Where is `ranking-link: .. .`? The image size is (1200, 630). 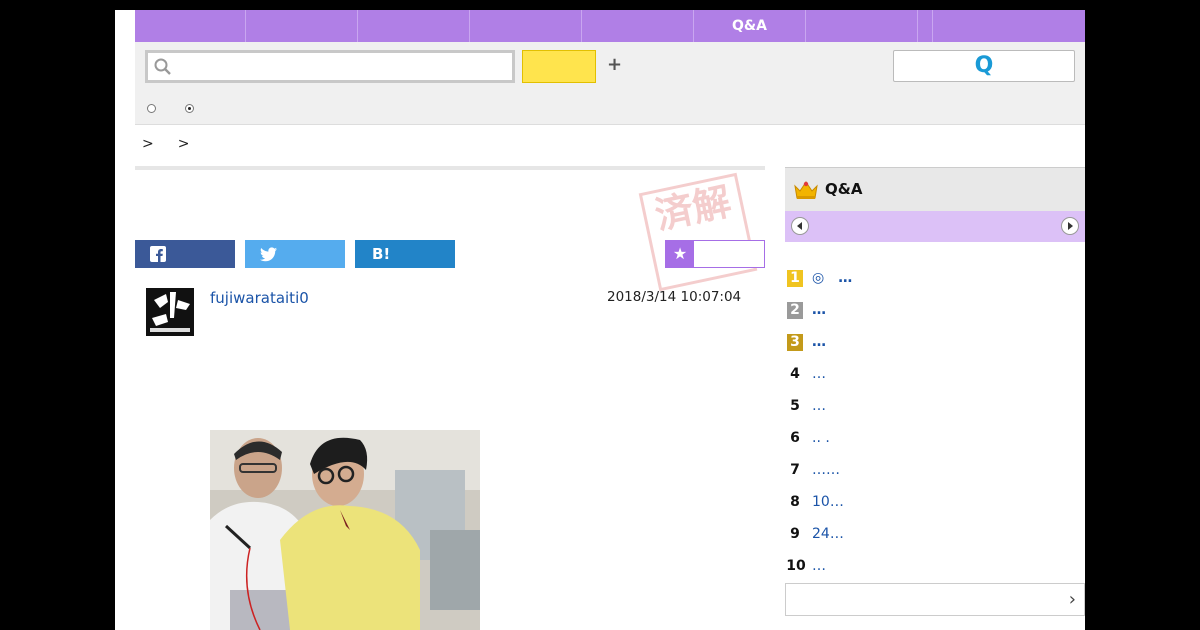 ranking-link: .. . is located at coordinates (821, 438).